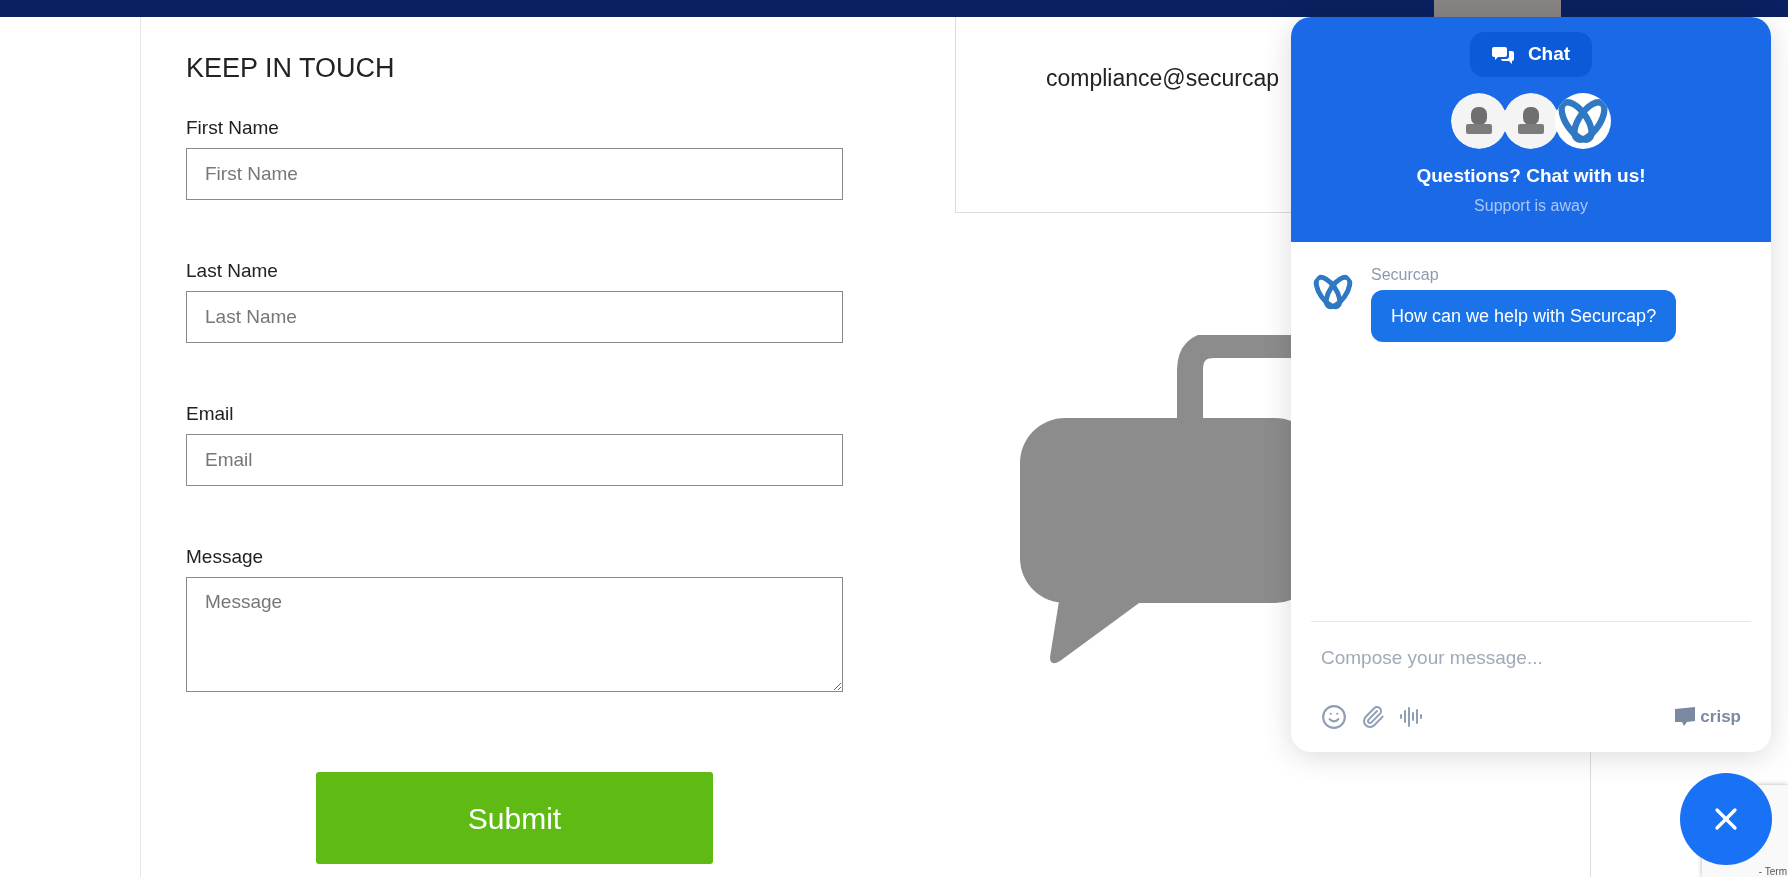 The image size is (1788, 877). What do you see at coordinates (1524, 316) in the screenshot?
I see `message-bubble: How can we help with Securcap?` at bounding box center [1524, 316].